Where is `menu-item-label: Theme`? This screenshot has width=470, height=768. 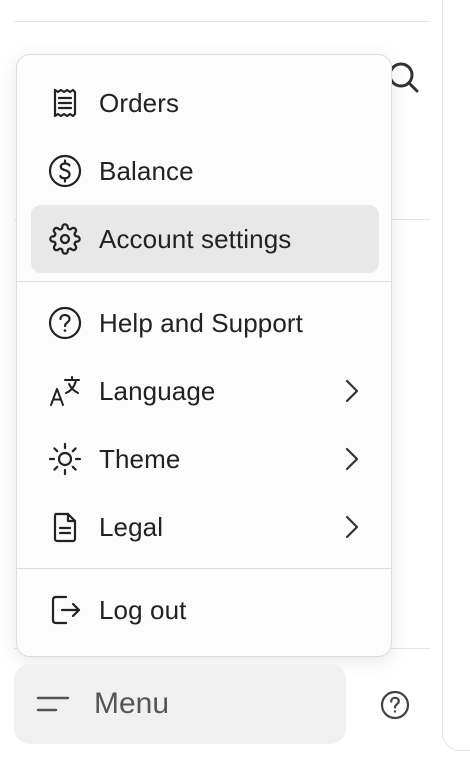 menu-item-label: Theme is located at coordinates (140, 458).